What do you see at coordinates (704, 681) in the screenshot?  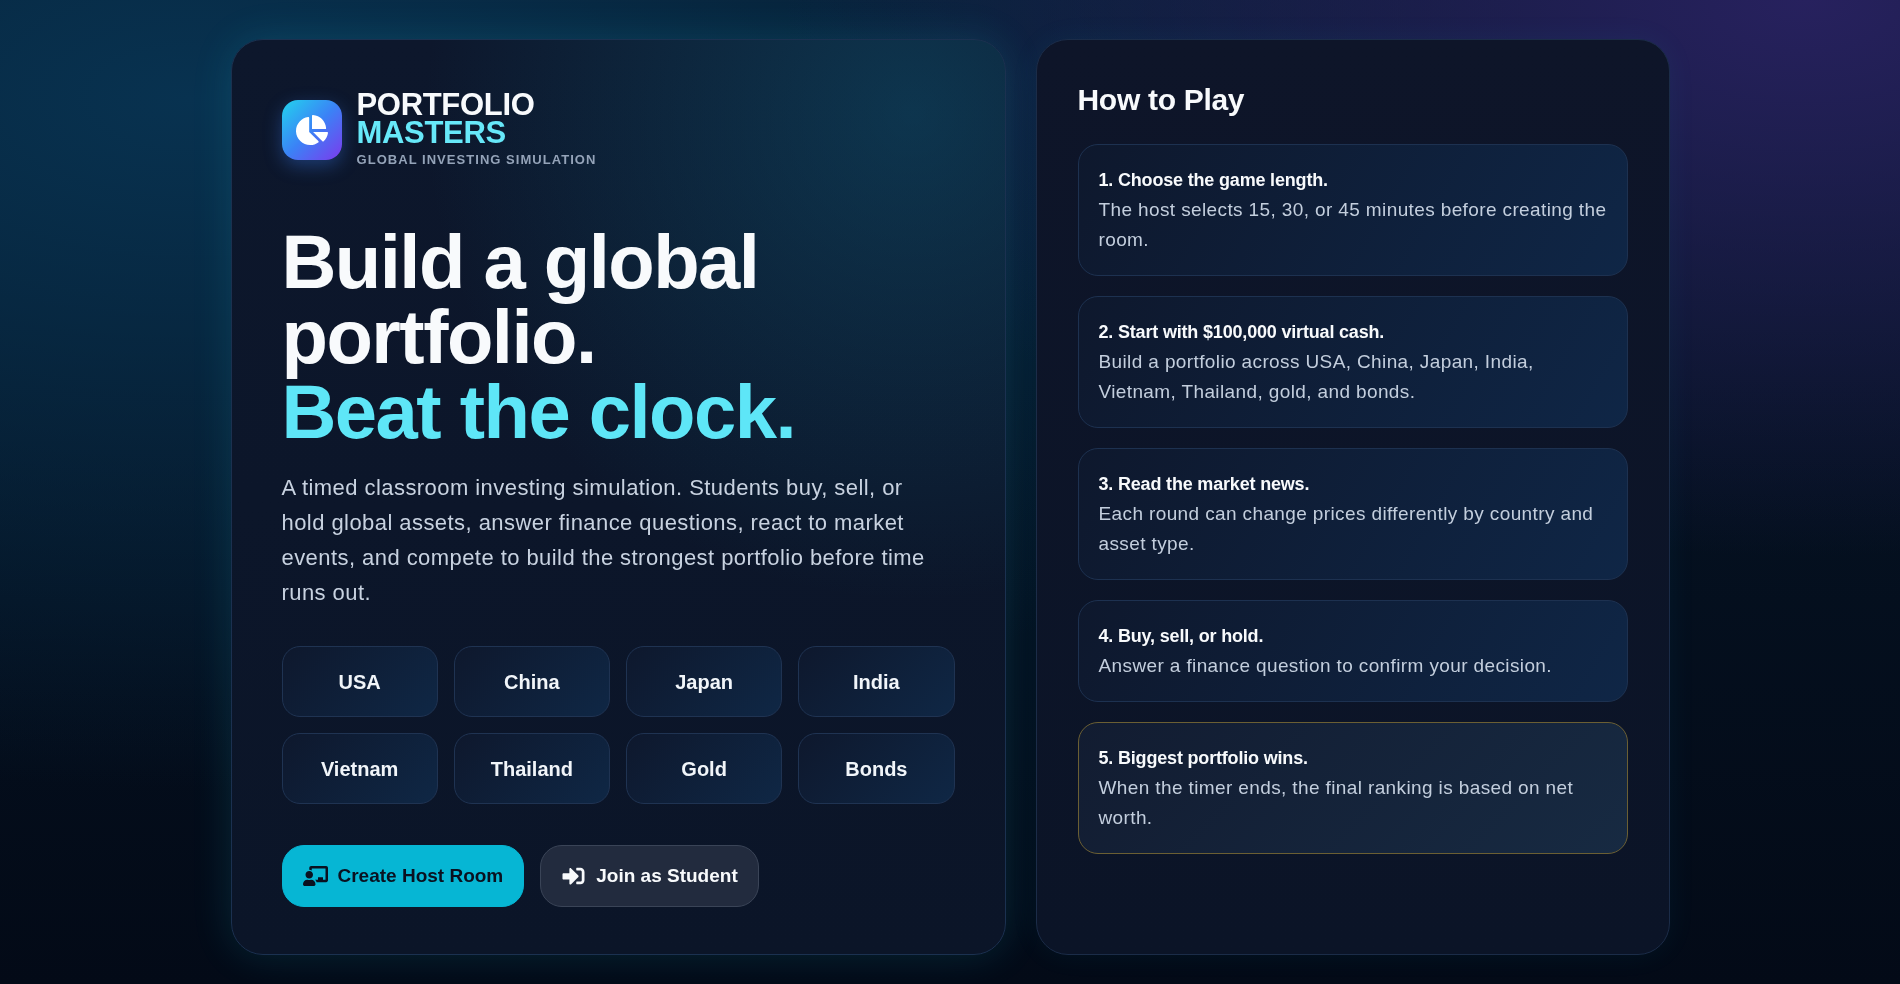 I see `asset-tag: Japan` at bounding box center [704, 681].